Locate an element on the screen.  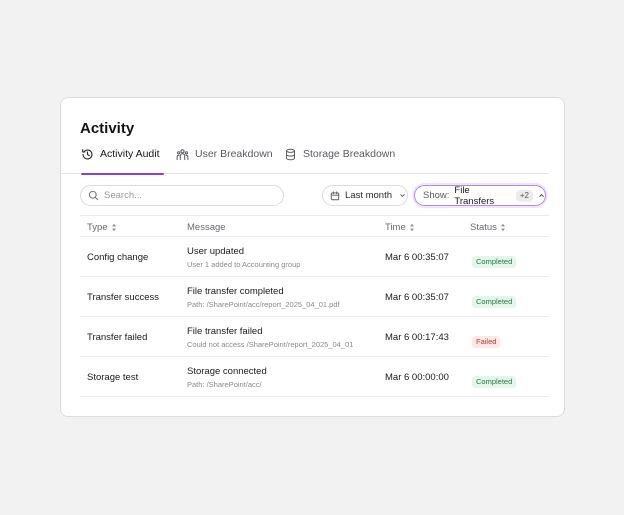
message-title: Storage connected is located at coordinates (227, 371).